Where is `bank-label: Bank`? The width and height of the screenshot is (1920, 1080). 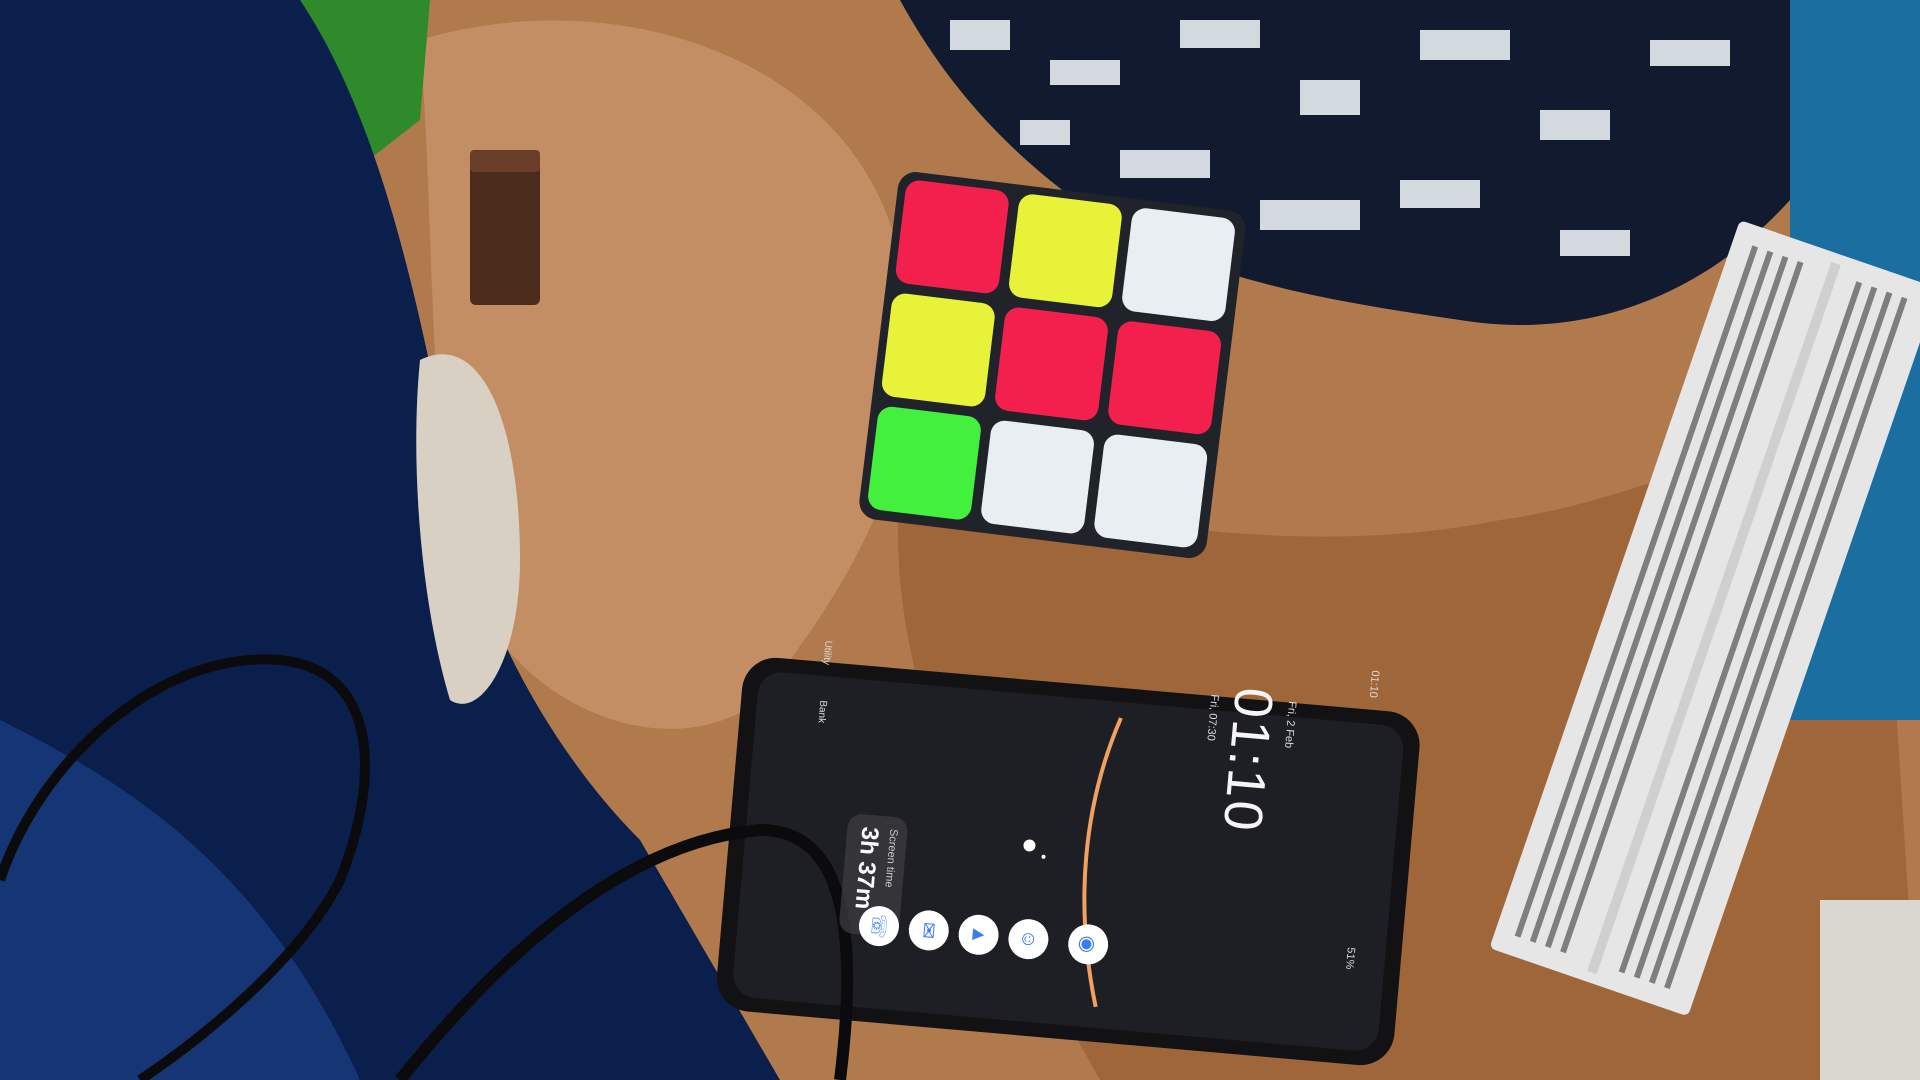
bank-label: Bank is located at coordinates (822, 711).